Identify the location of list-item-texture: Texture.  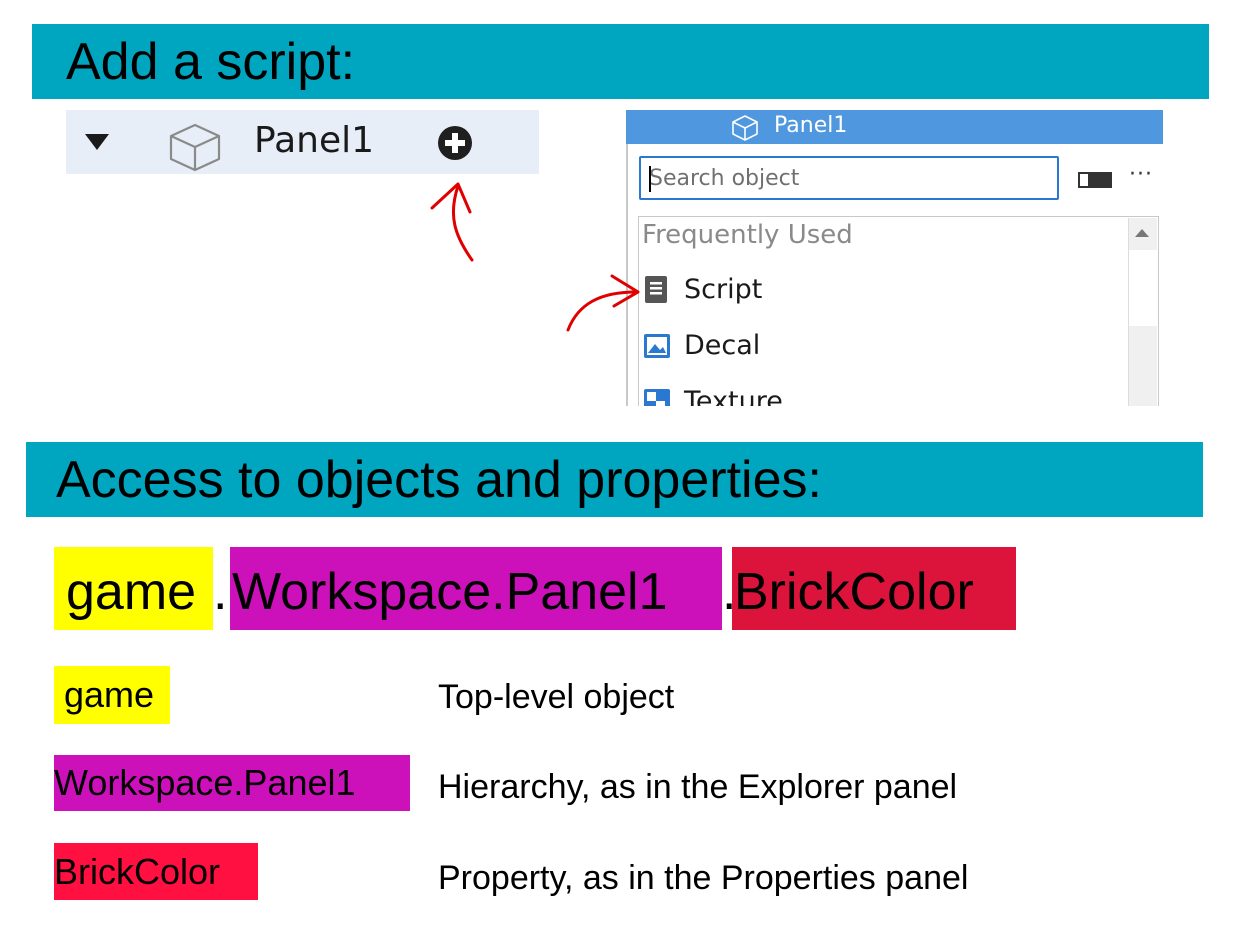
(712, 396).